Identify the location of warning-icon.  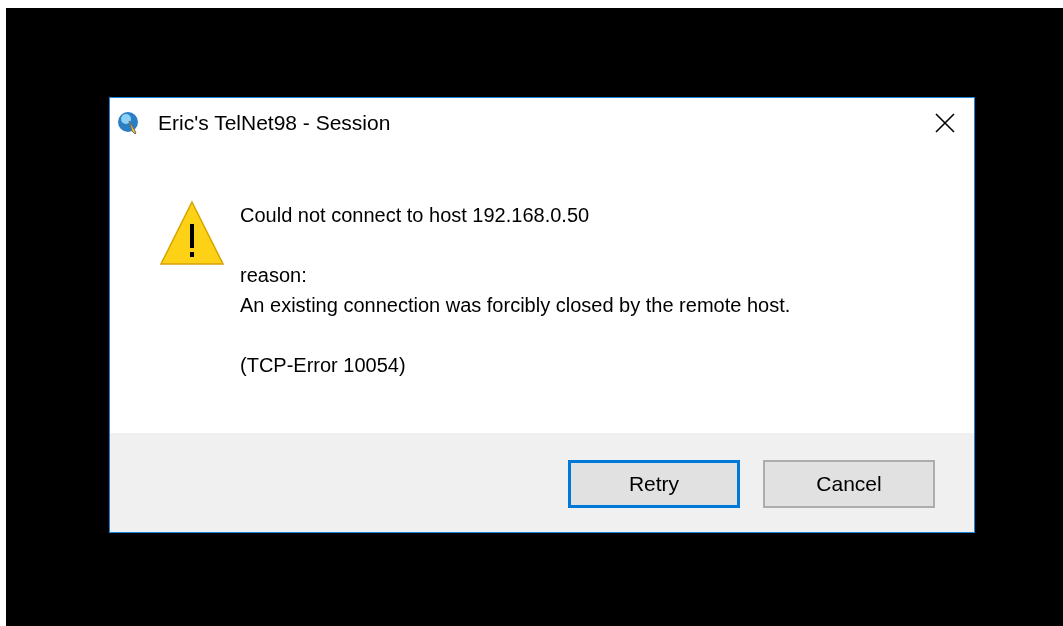
(192, 233).